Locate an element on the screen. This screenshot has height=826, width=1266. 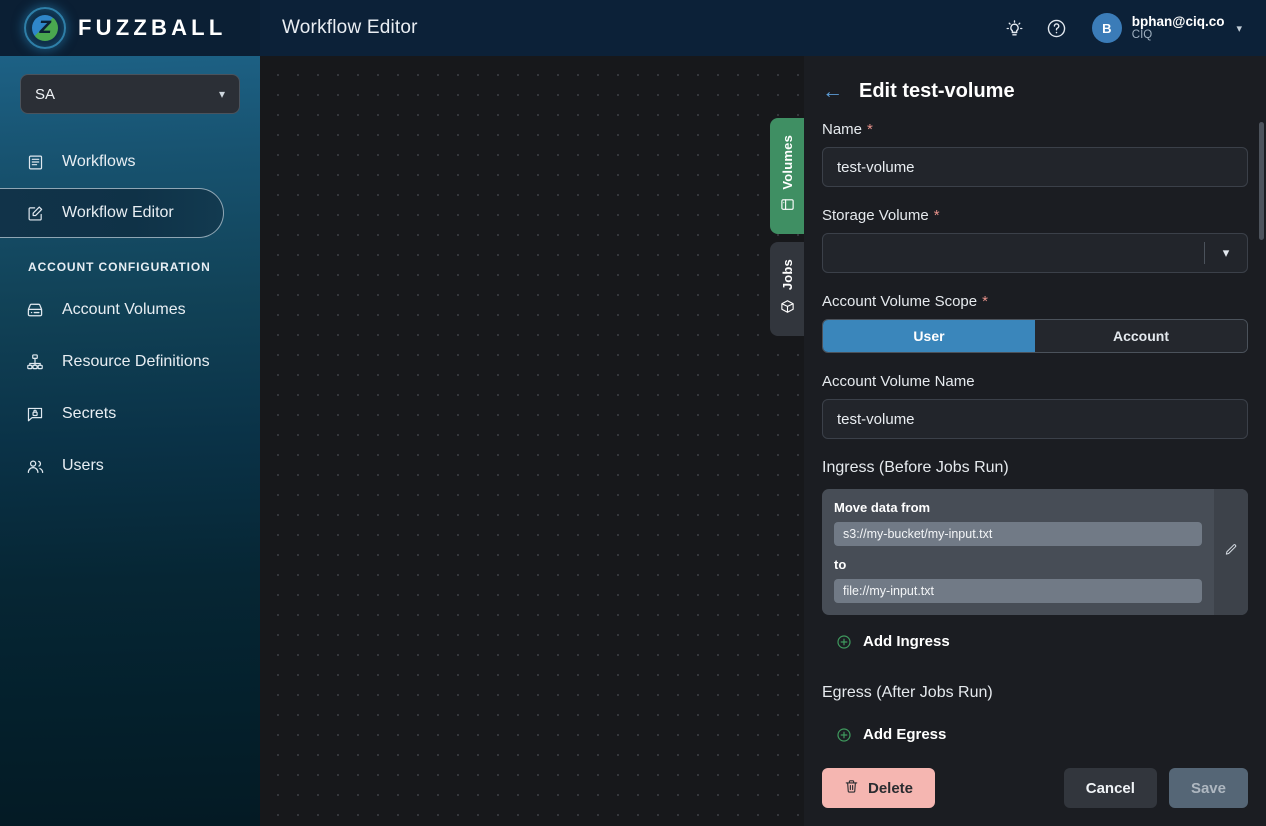
top-bar-actions: B bphan@ciq.co CIQ ▾ is located at coordinates (1131, 28).